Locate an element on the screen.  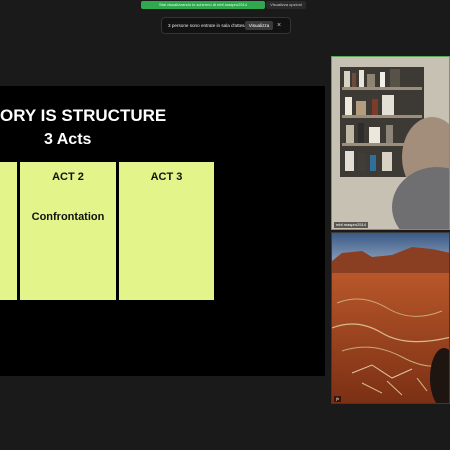
waiting-room-message: 3 persone sono entrate in sala d'attesa is located at coordinates (208, 25).